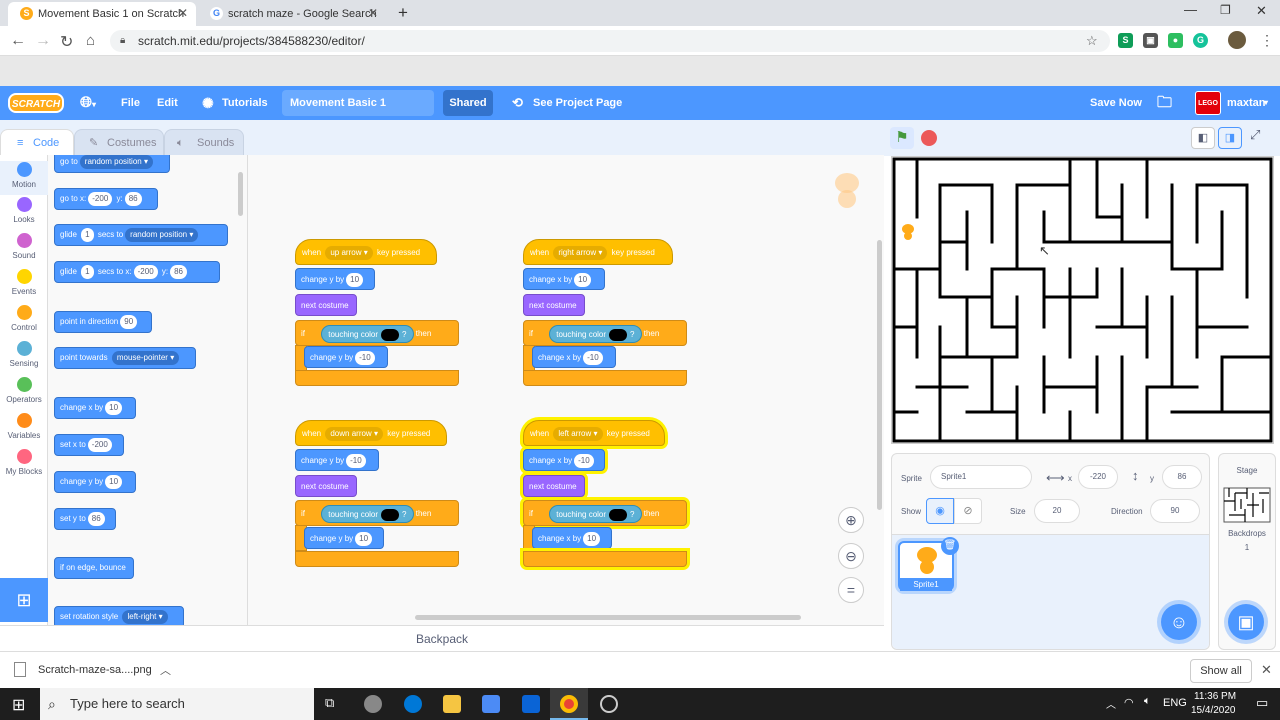  Describe the element at coordinates (1179, 622) in the screenshot. I see `add-sprite-button: ☺` at that location.